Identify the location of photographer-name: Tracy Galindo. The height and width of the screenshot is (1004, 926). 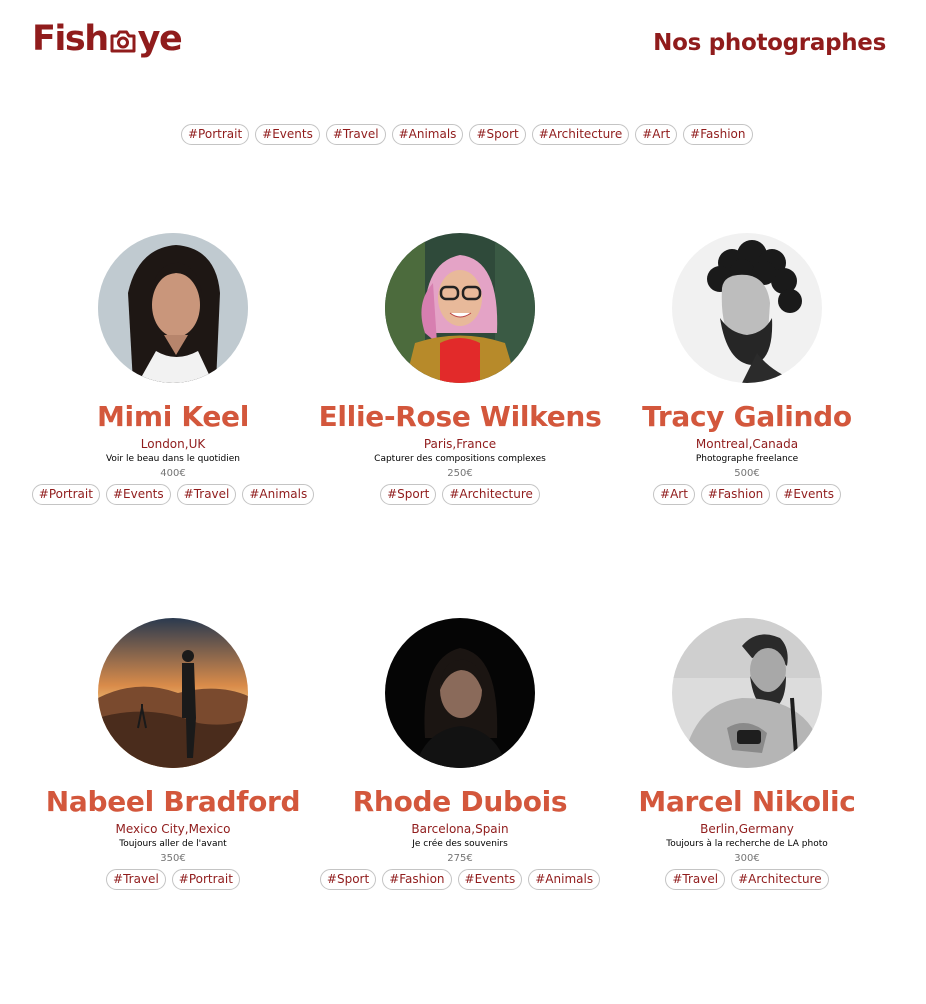
(747, 416).